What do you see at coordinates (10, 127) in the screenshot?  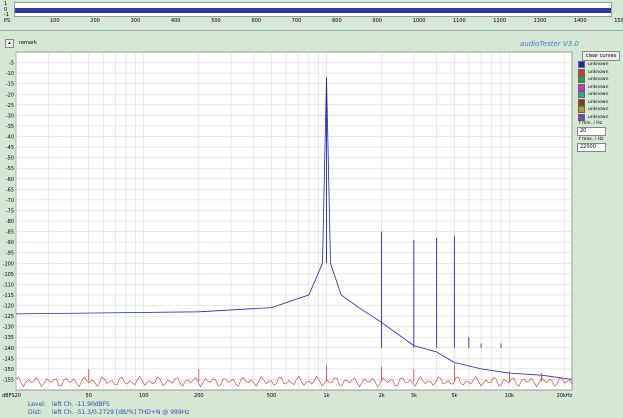 I see `y-tick-label: -35` at bounding box center [10, 127].